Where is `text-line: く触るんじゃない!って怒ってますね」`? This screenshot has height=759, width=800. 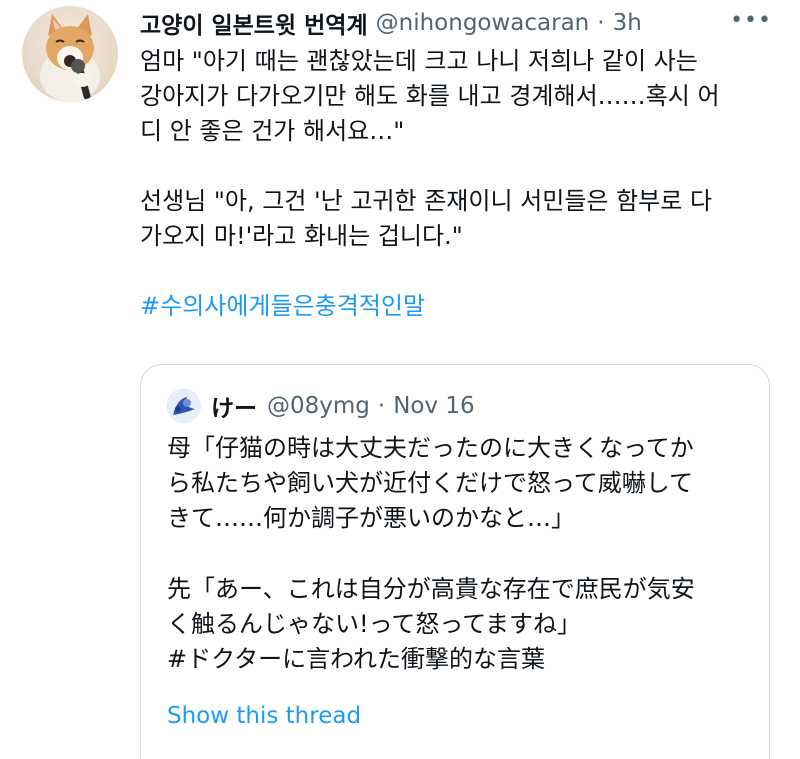
text-line: く触るんじゃない!って怒ってますね」 is located at coordinates (374, 624).